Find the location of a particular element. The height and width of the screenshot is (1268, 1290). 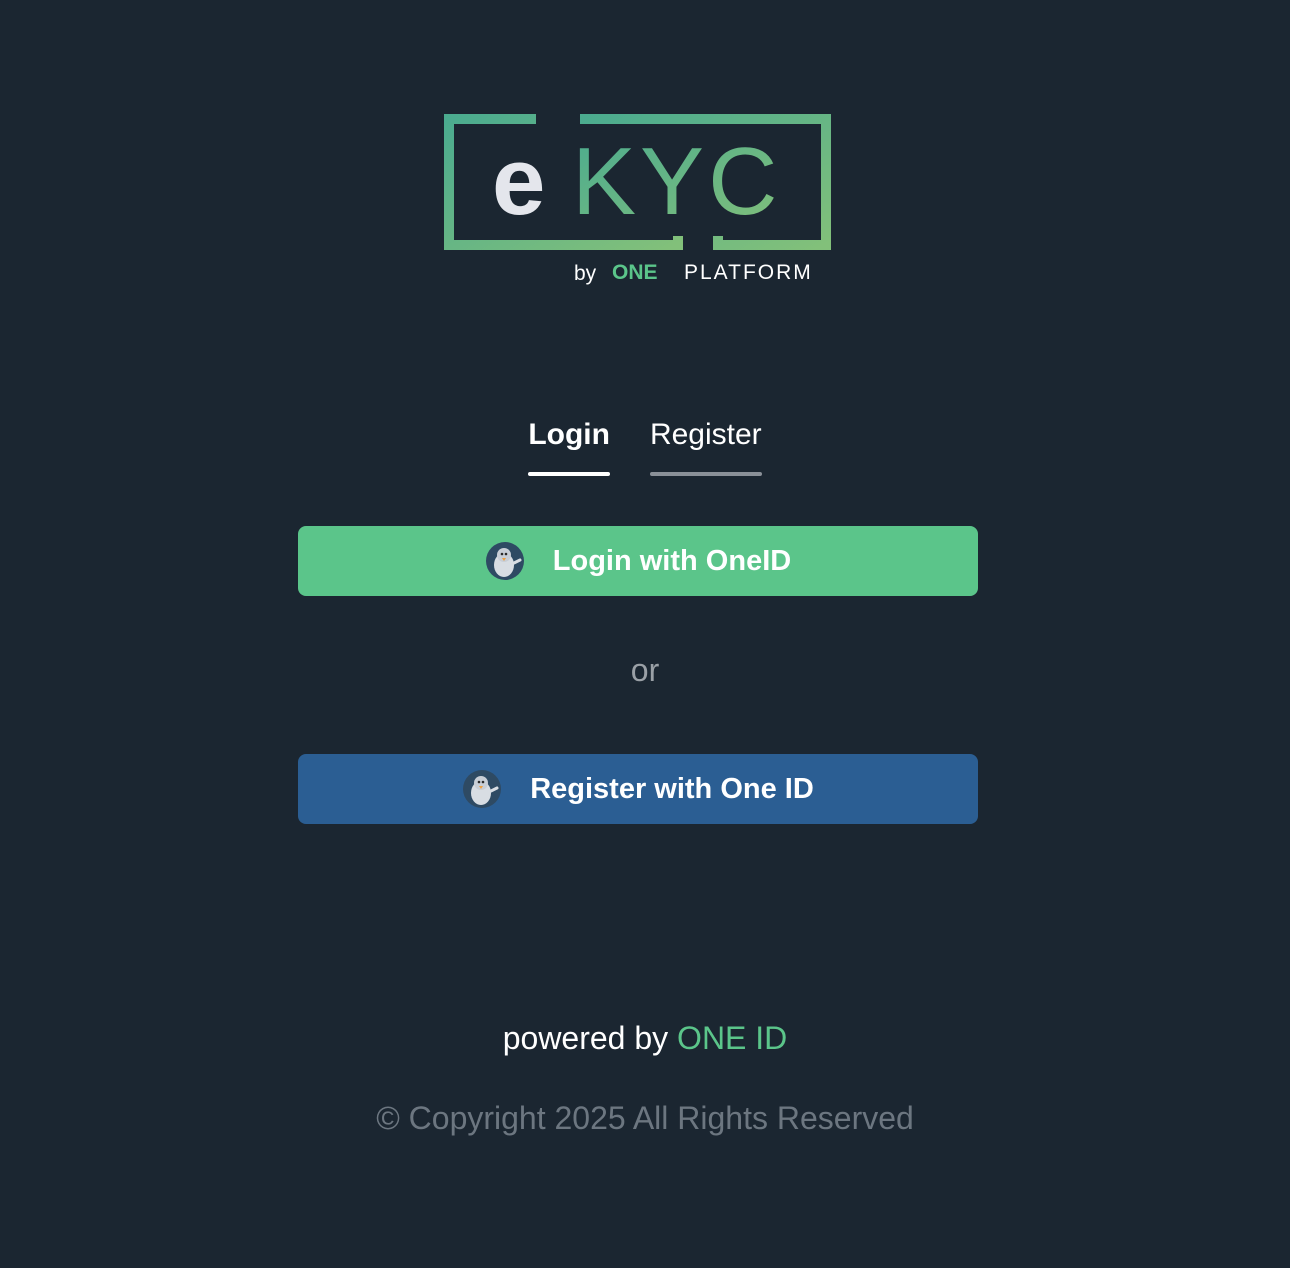

tab-register-label: Register is located at coordinates (705, 434).